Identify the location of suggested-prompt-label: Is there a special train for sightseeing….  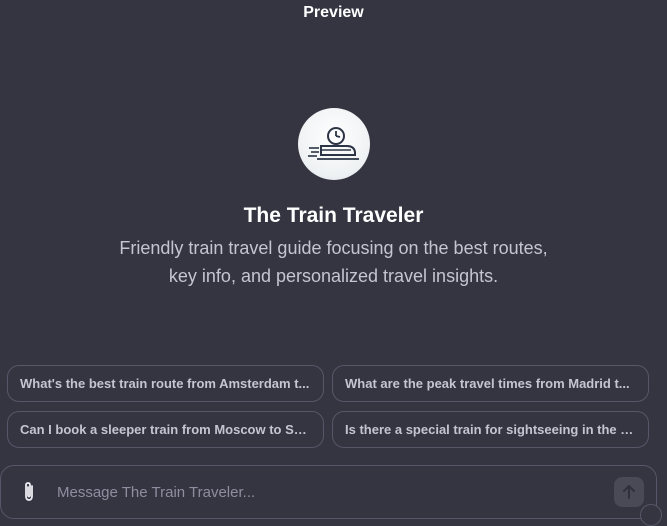
(490, 429).